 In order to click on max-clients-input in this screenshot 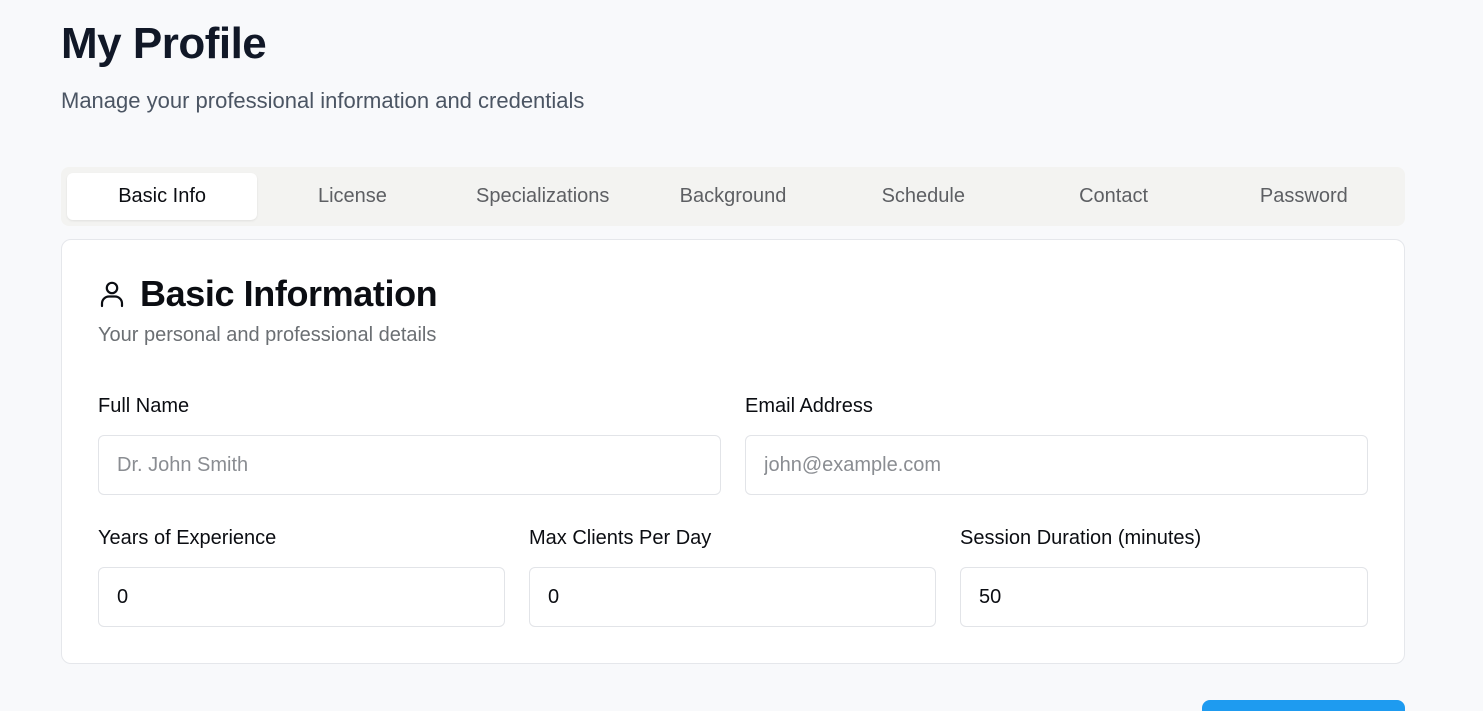, I will do `click(732, 597)`.